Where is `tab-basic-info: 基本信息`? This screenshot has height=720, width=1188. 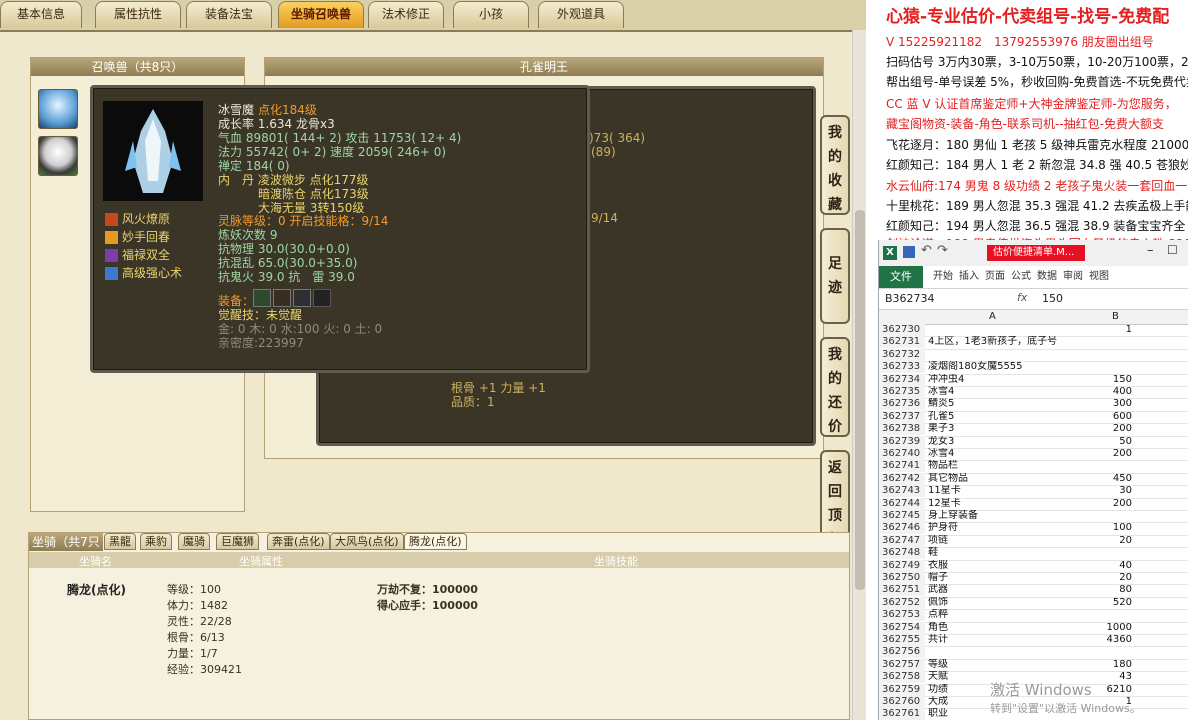
tab-basic-info: 基本信息 is located at coordinates (41, 14).